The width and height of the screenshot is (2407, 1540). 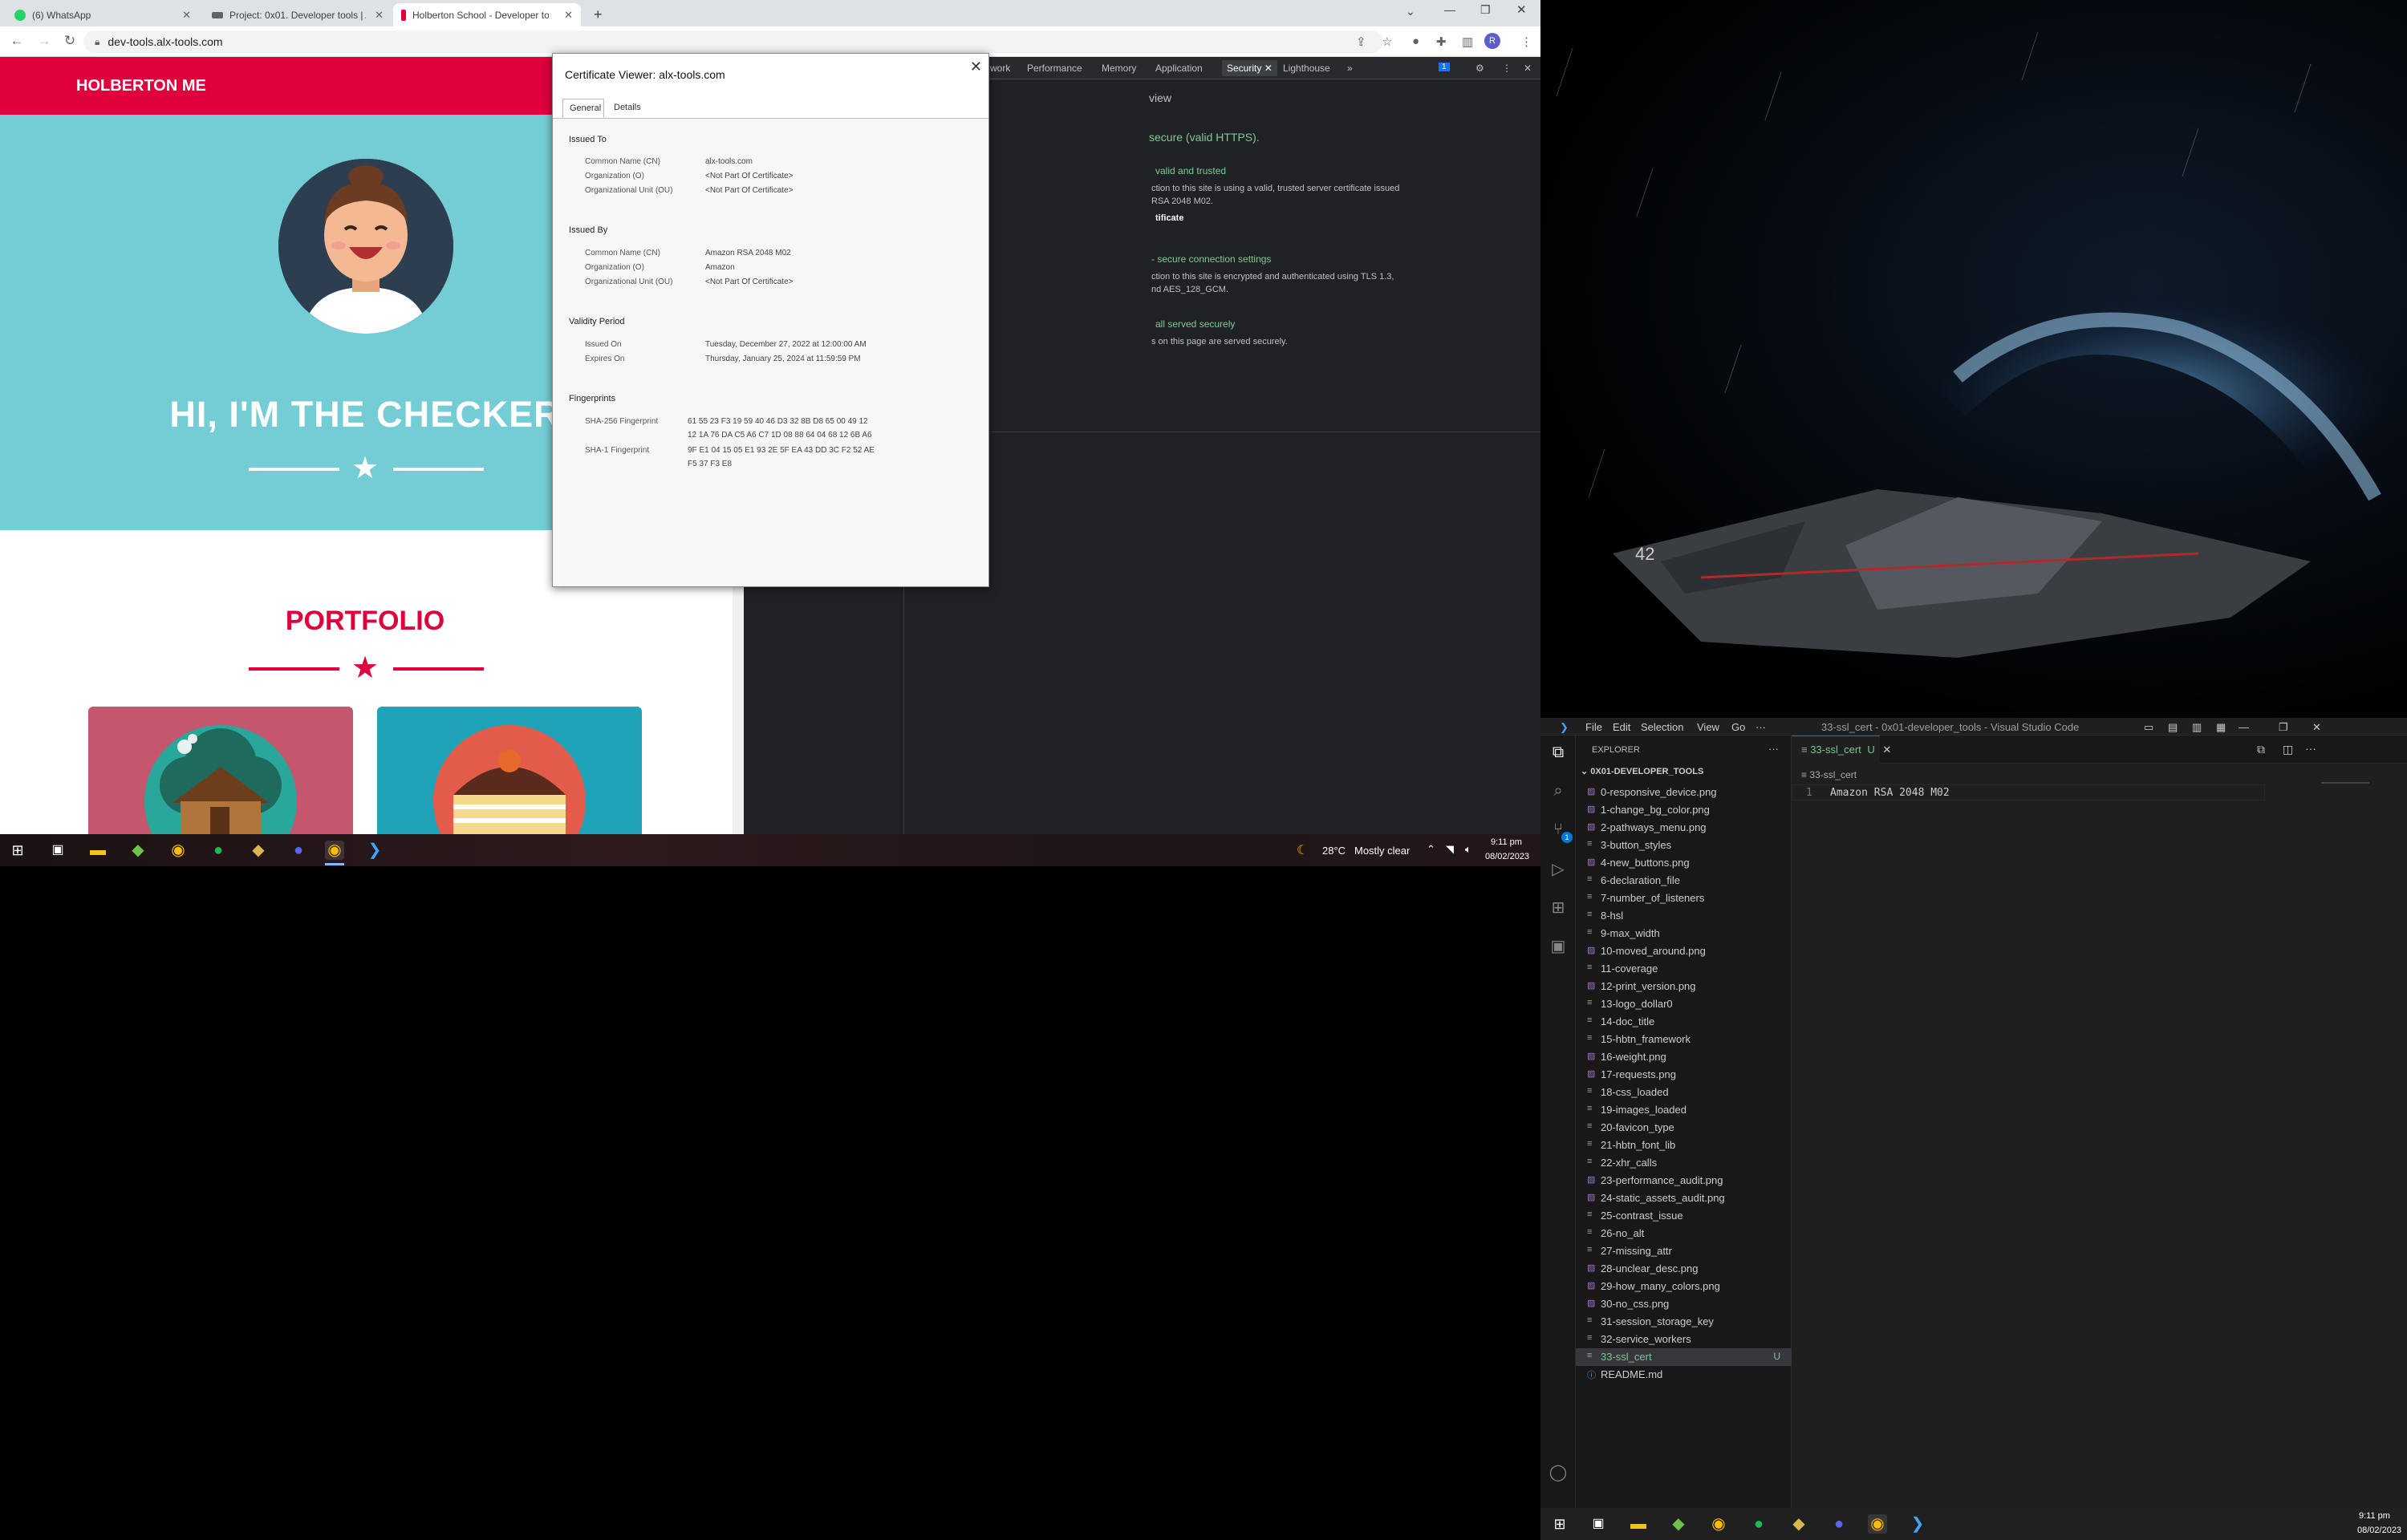 What do you see at coordinates (1773, 749) in the screenshot?
I see `explorer-more-icon: ···` at bounding box center [1773, 749].